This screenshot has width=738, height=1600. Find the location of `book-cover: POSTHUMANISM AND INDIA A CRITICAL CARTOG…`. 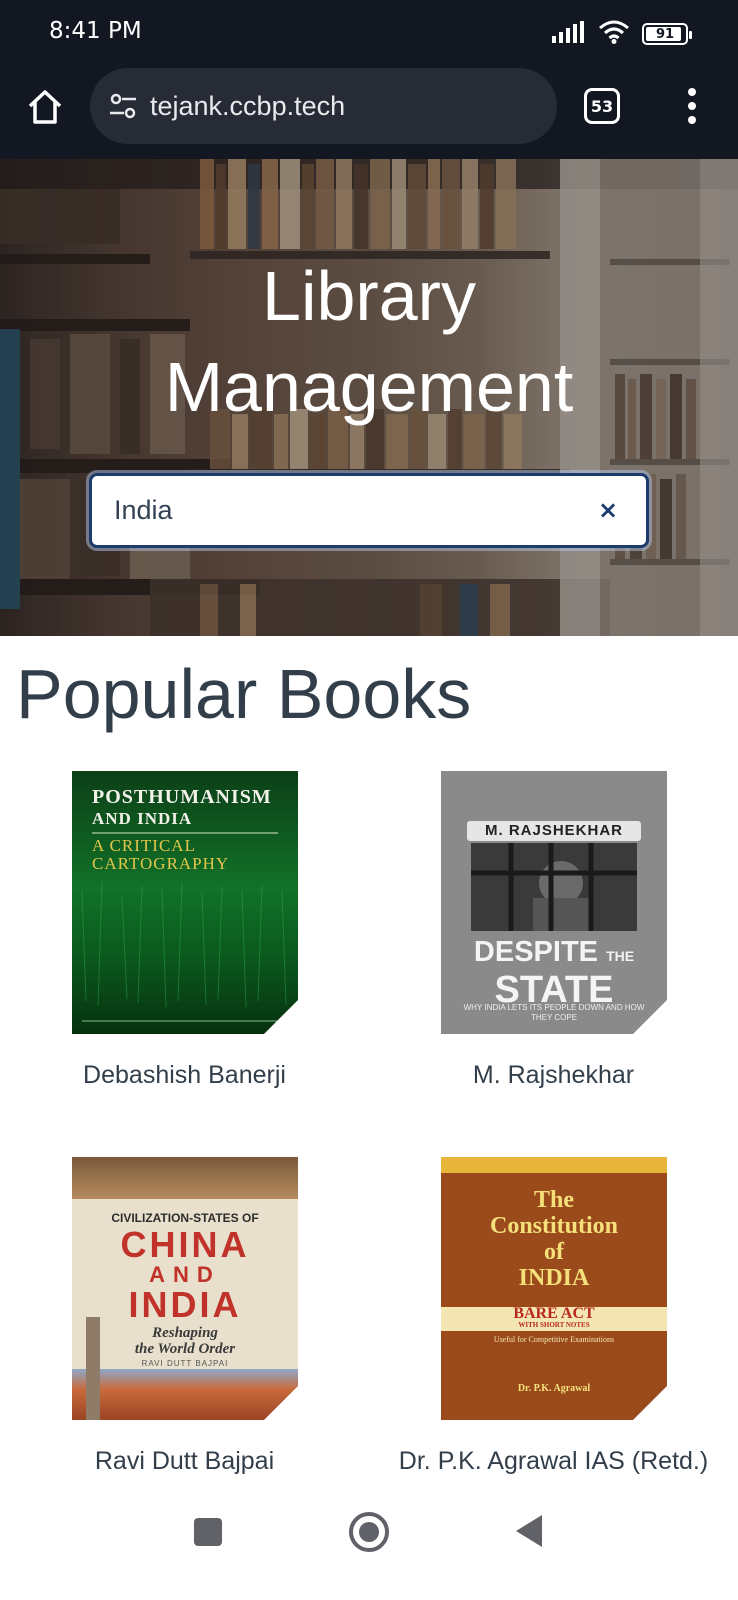

book-cover: POSTHUMANISM AND INDIA A CRITICAL CARTOG… is located at coordinates (185, 902).